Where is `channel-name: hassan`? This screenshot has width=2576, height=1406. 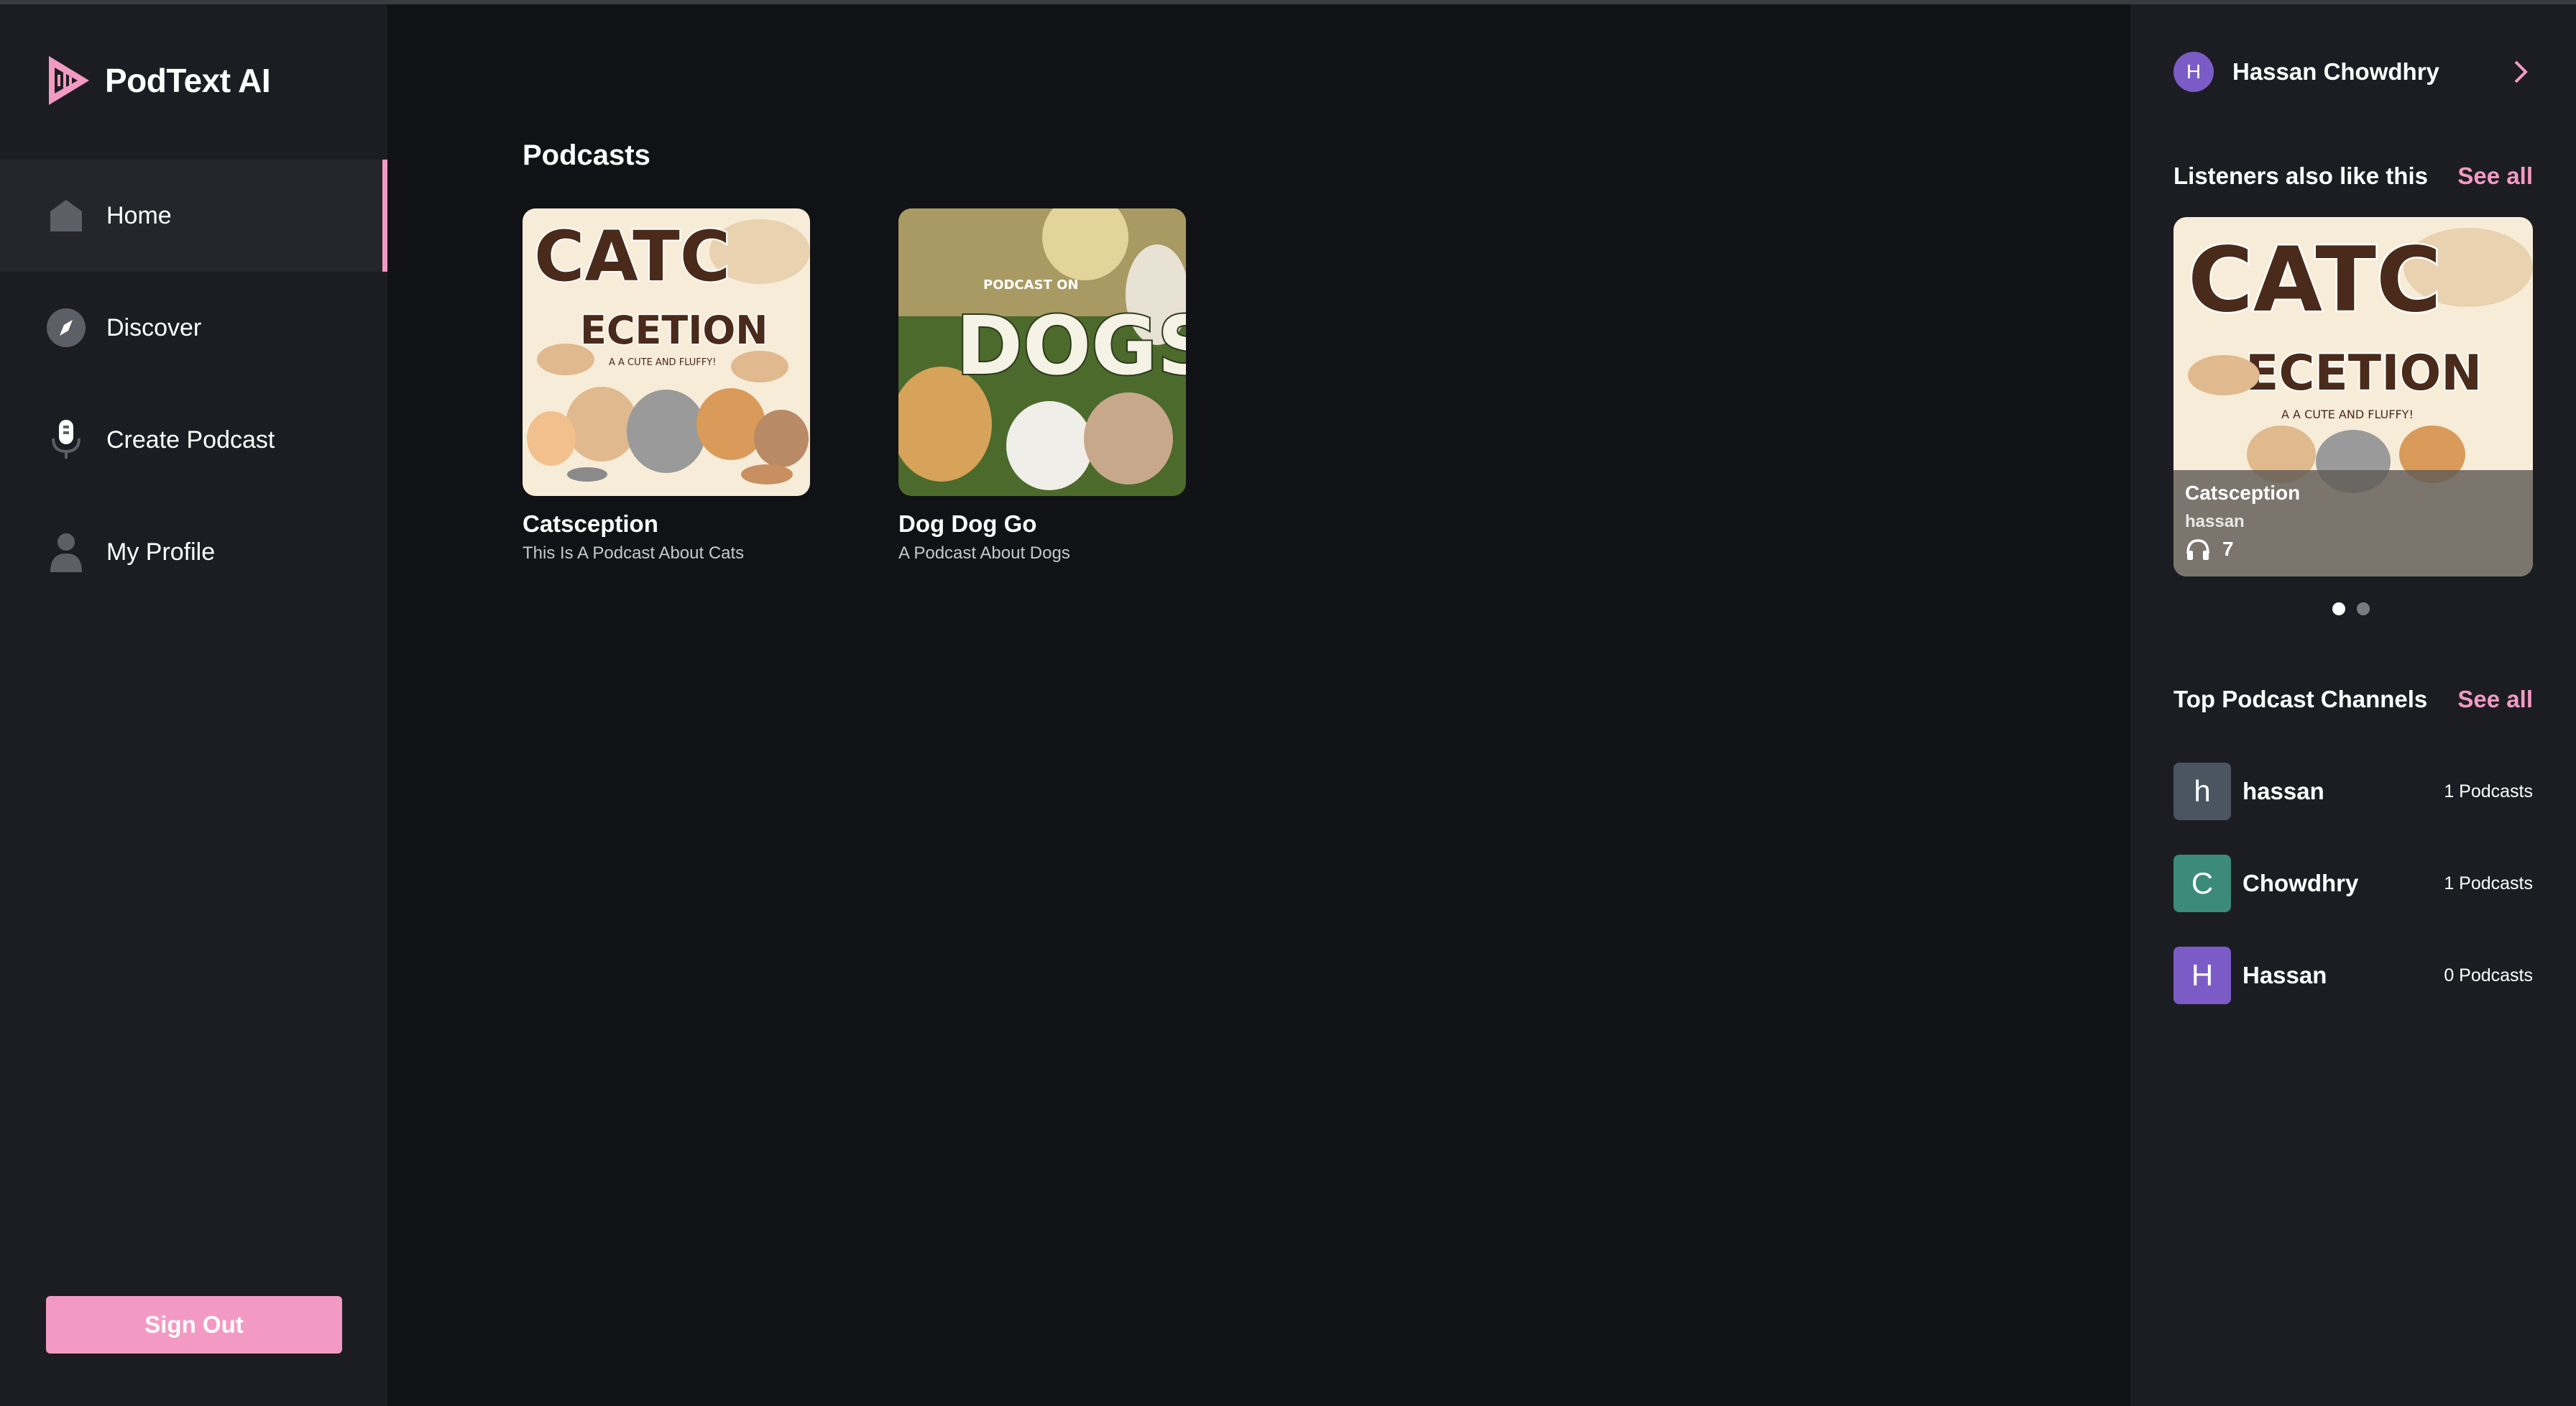
channel-name: hassan is located at coordinates (2283, 791).